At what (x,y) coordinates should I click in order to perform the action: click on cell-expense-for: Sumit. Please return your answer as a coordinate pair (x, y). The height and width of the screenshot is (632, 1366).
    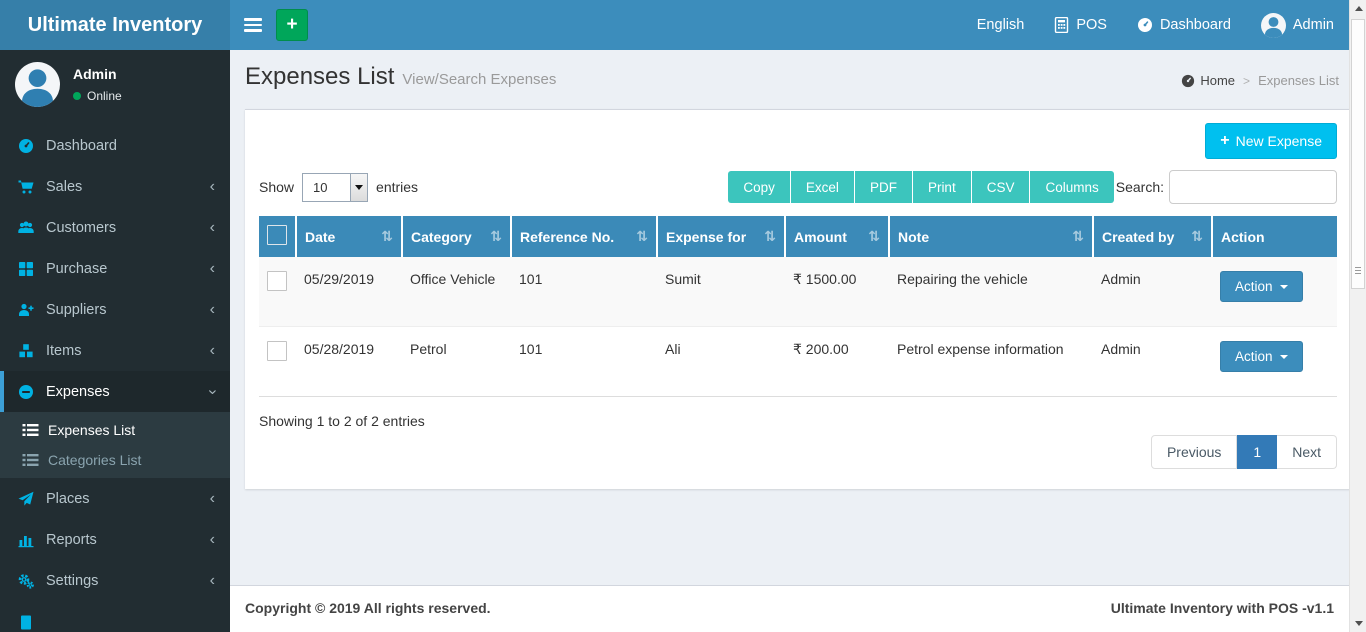
    Looking at the image, I should click on (721, 292).